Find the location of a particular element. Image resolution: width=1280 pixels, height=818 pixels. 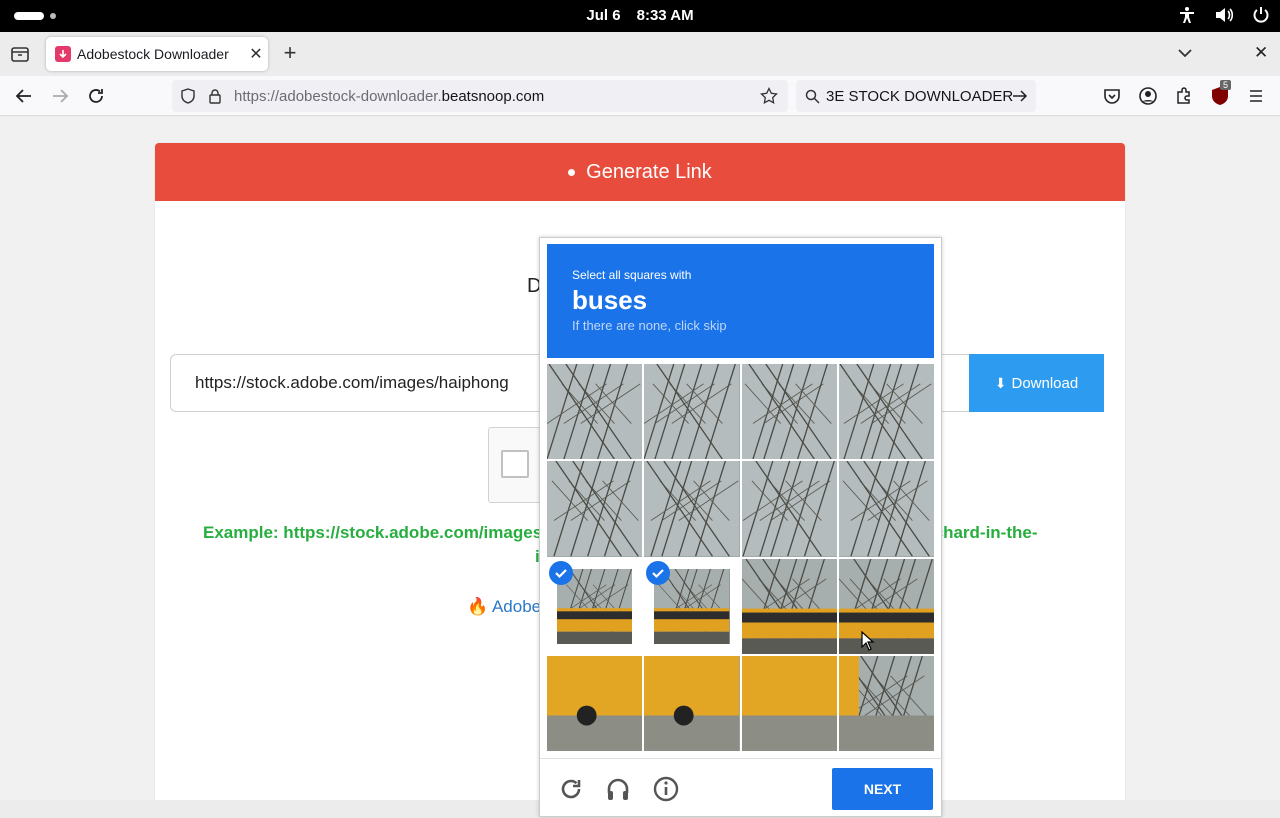

challenge-target: buses is located at coordinates (610, 300).